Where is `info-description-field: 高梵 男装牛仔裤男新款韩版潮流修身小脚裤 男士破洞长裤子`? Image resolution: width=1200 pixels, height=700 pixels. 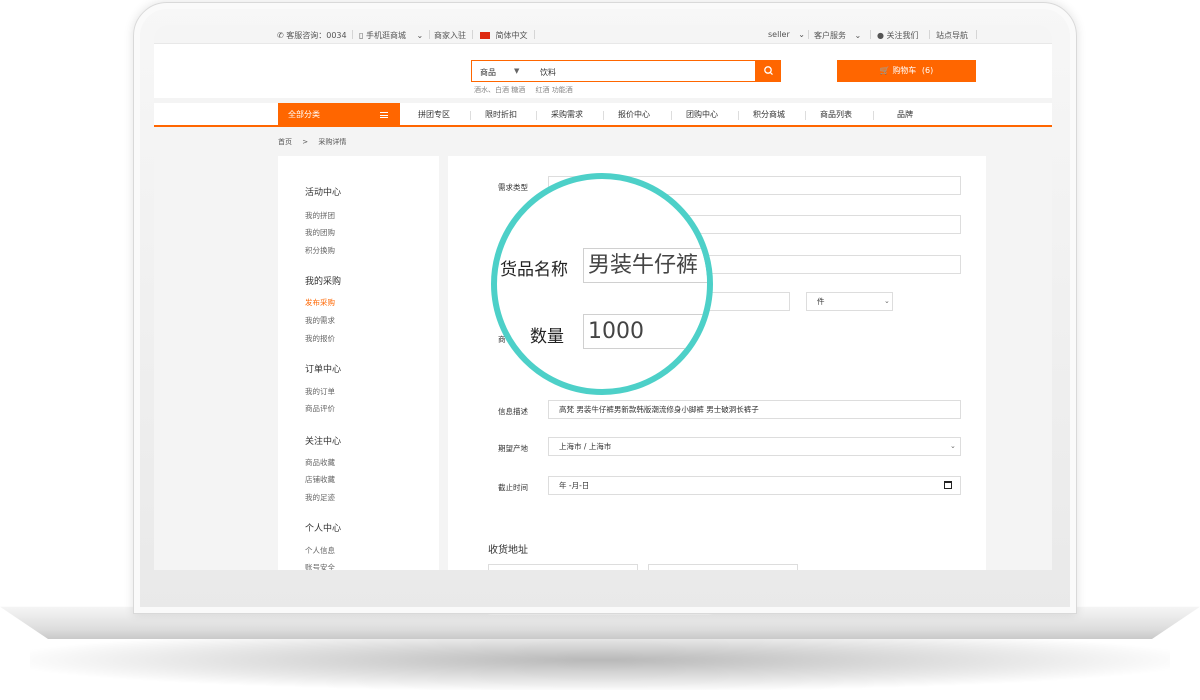
info-description-field: 高梵 男装牛仔裤男新款韩版潮流修身小脚裤 男士破洞长裤子 is located at coordinates (754, 409).